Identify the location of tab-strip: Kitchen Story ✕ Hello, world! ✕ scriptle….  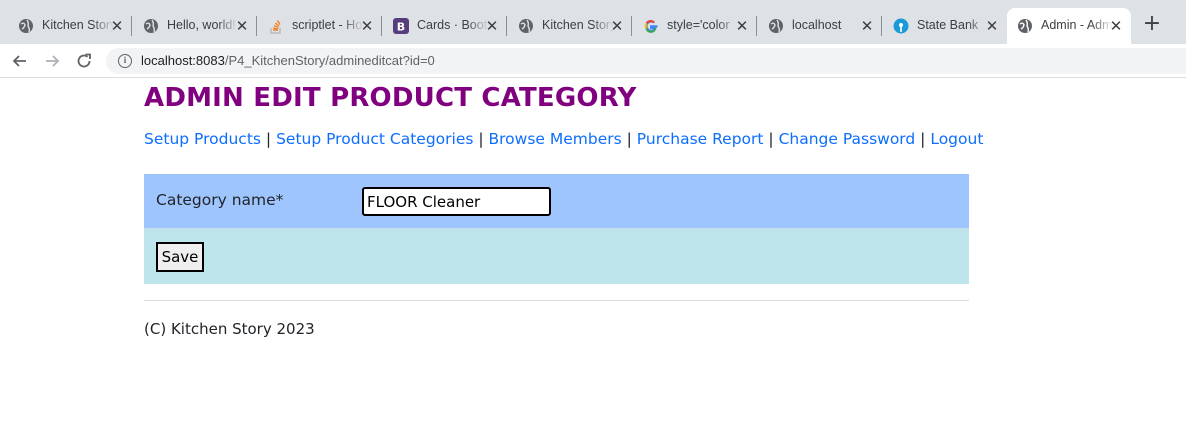
(593, 22).